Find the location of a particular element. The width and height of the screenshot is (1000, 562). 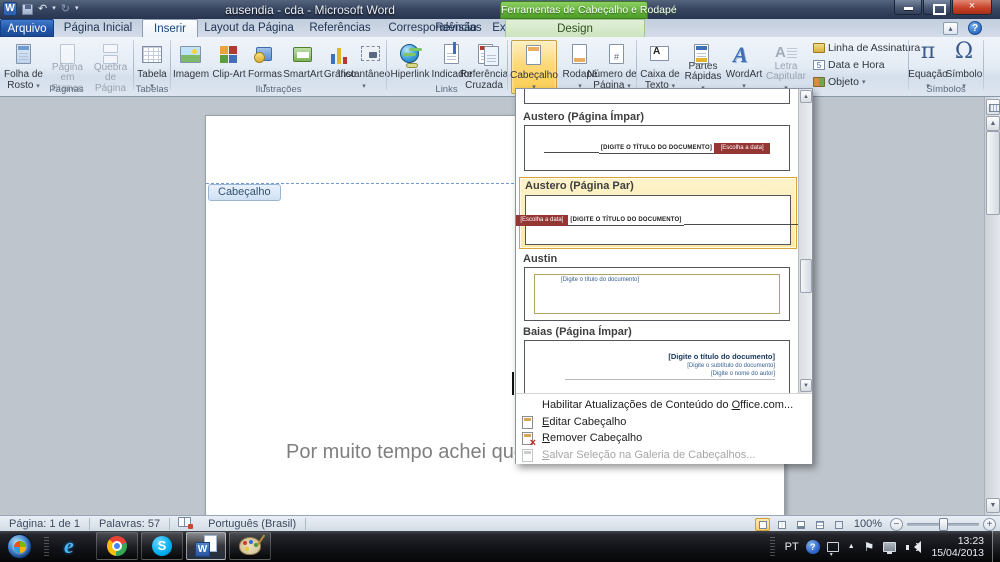

redo-icon: ↻ is located at coordinates (65, 9).